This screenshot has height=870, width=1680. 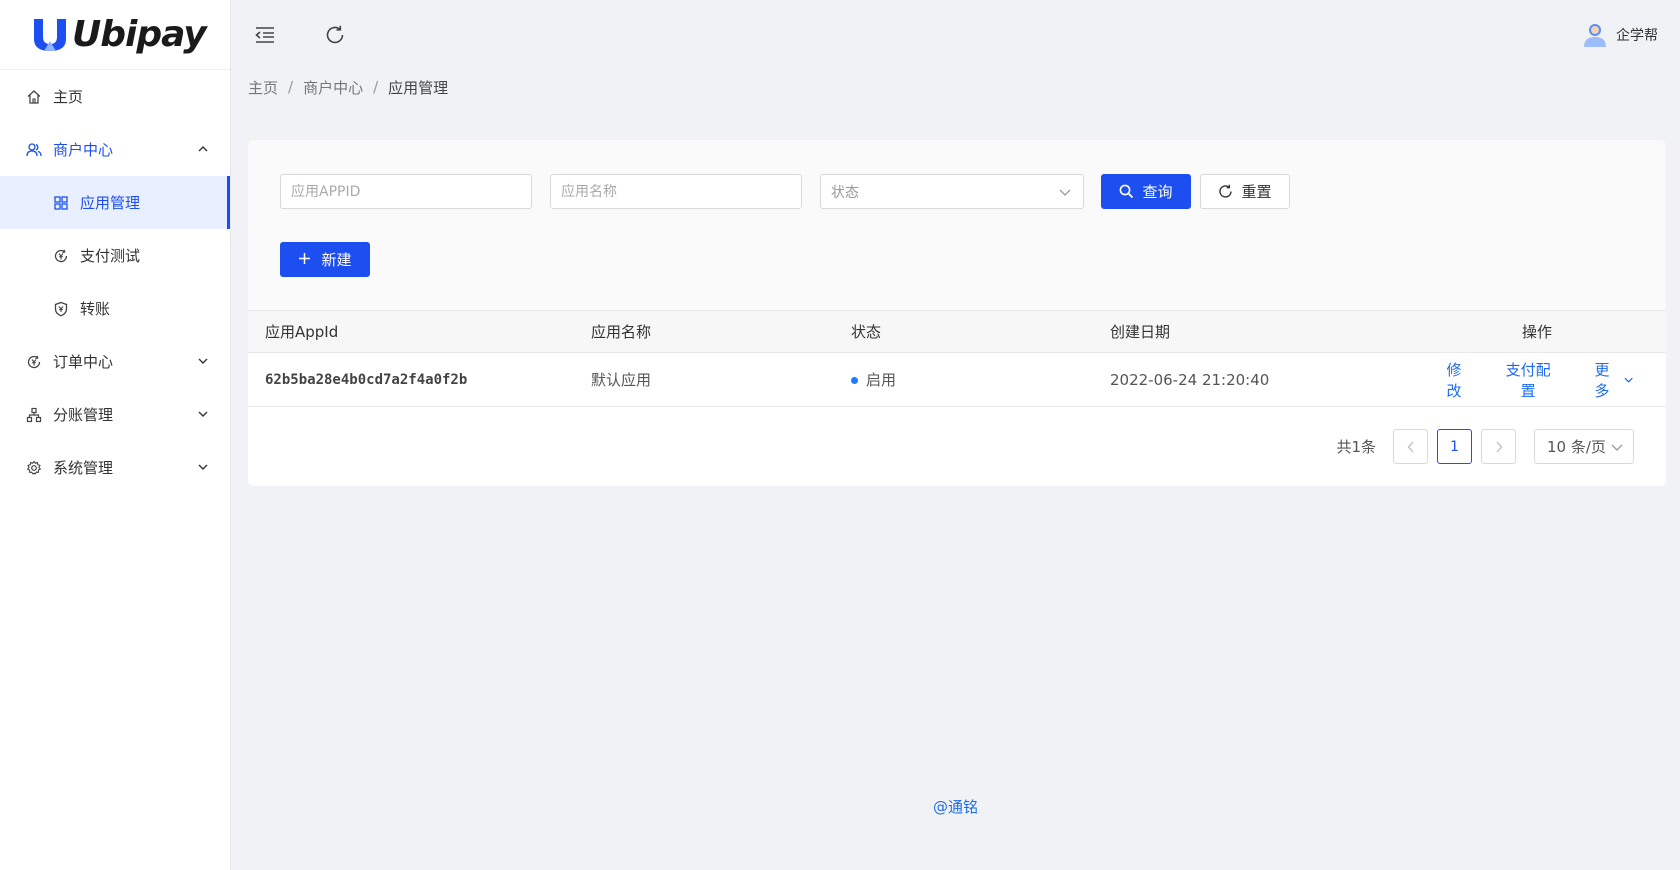 I want to click on app-name-input, so click(x=676, y=191).